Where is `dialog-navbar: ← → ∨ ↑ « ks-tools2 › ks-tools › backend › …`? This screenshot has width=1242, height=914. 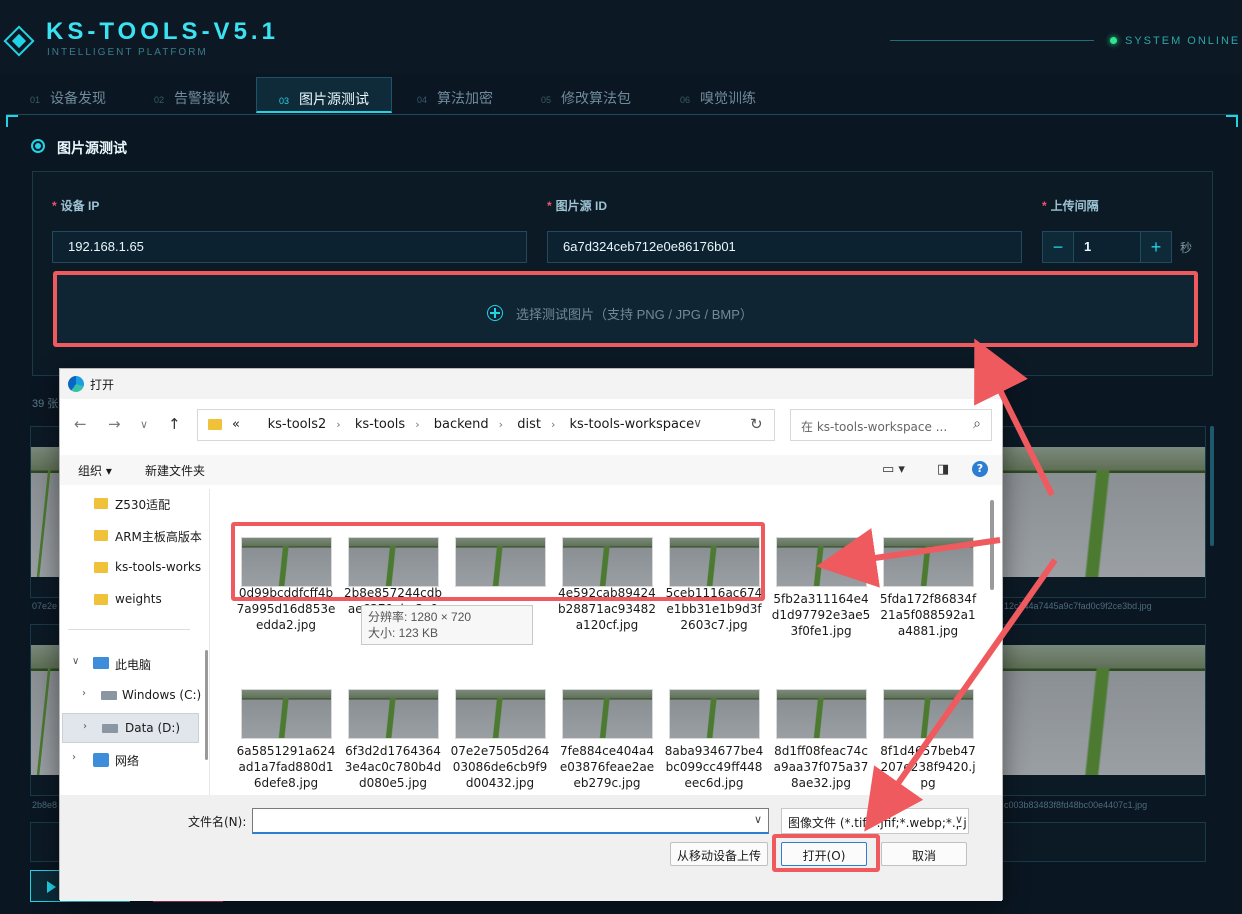
dialog-navbar: ← → ∨ ↑ « ks-tools2 › ks-tools › backend › … is located at coordinates (531, 425).